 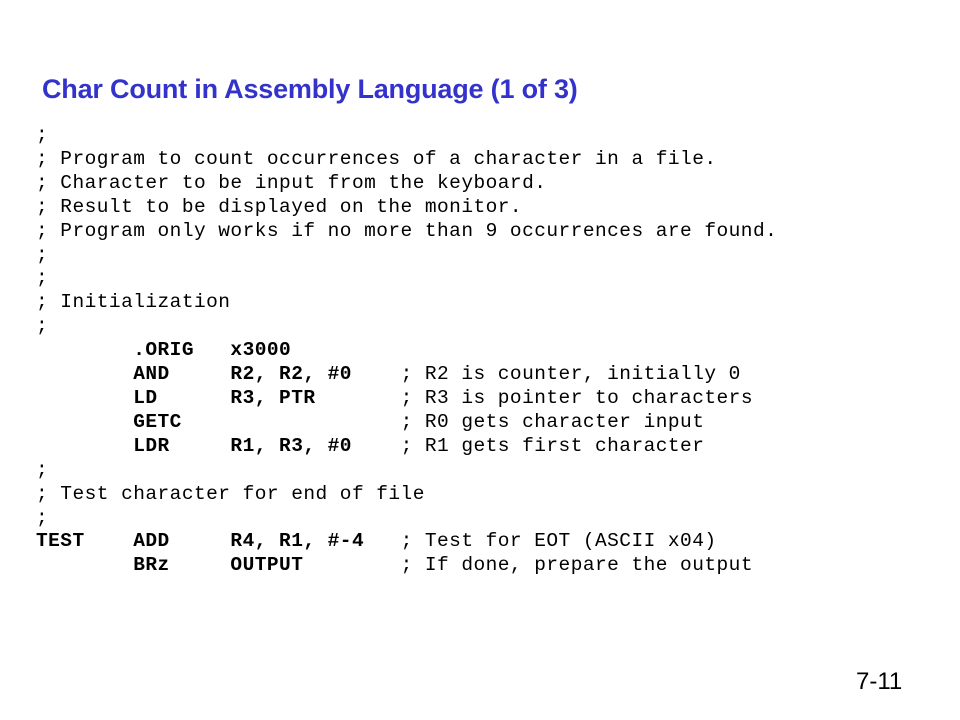 I want to click on code-instruction: .ORIG x3000, so click(x=164, y=350).